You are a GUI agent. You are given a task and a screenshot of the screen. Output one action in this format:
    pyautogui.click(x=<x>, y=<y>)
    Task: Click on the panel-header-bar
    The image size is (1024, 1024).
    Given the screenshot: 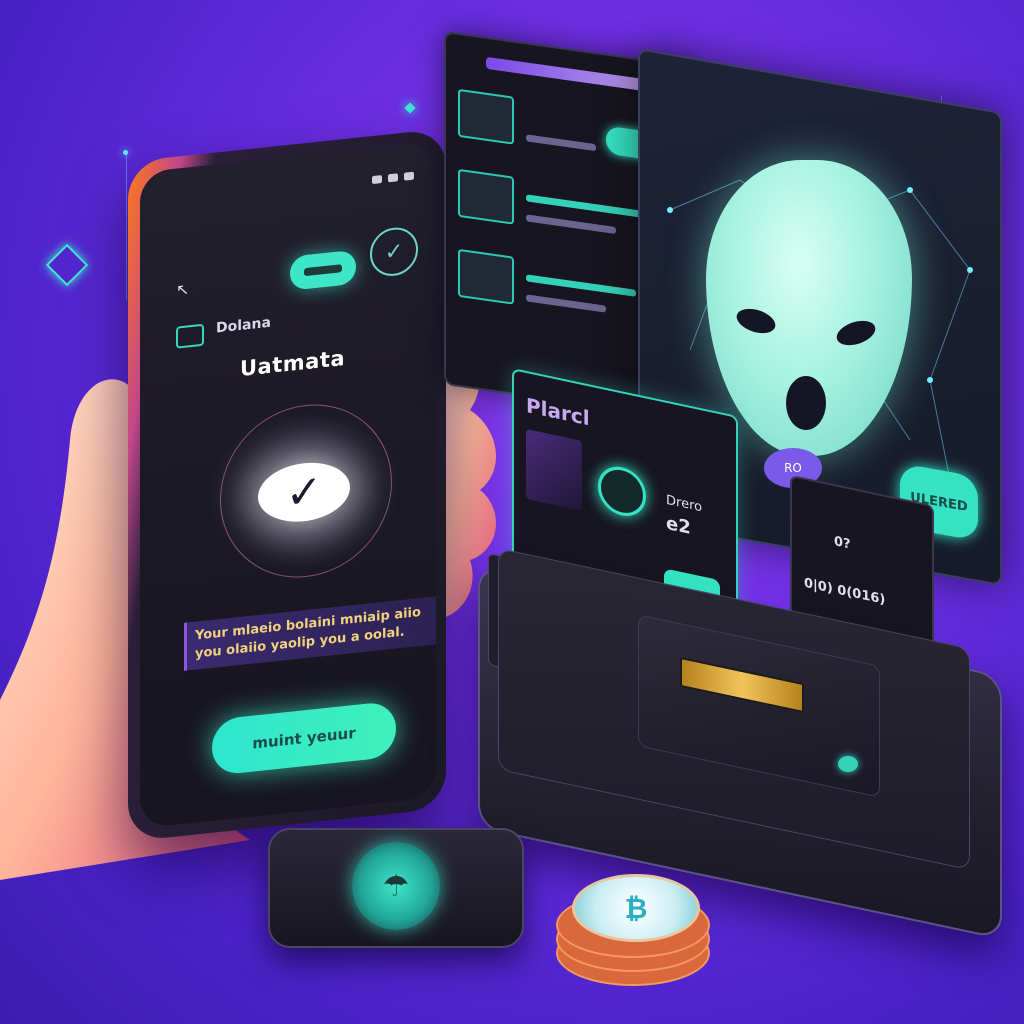 What is the action you would take?
    pyautogui.click(x=566, y=74)
    